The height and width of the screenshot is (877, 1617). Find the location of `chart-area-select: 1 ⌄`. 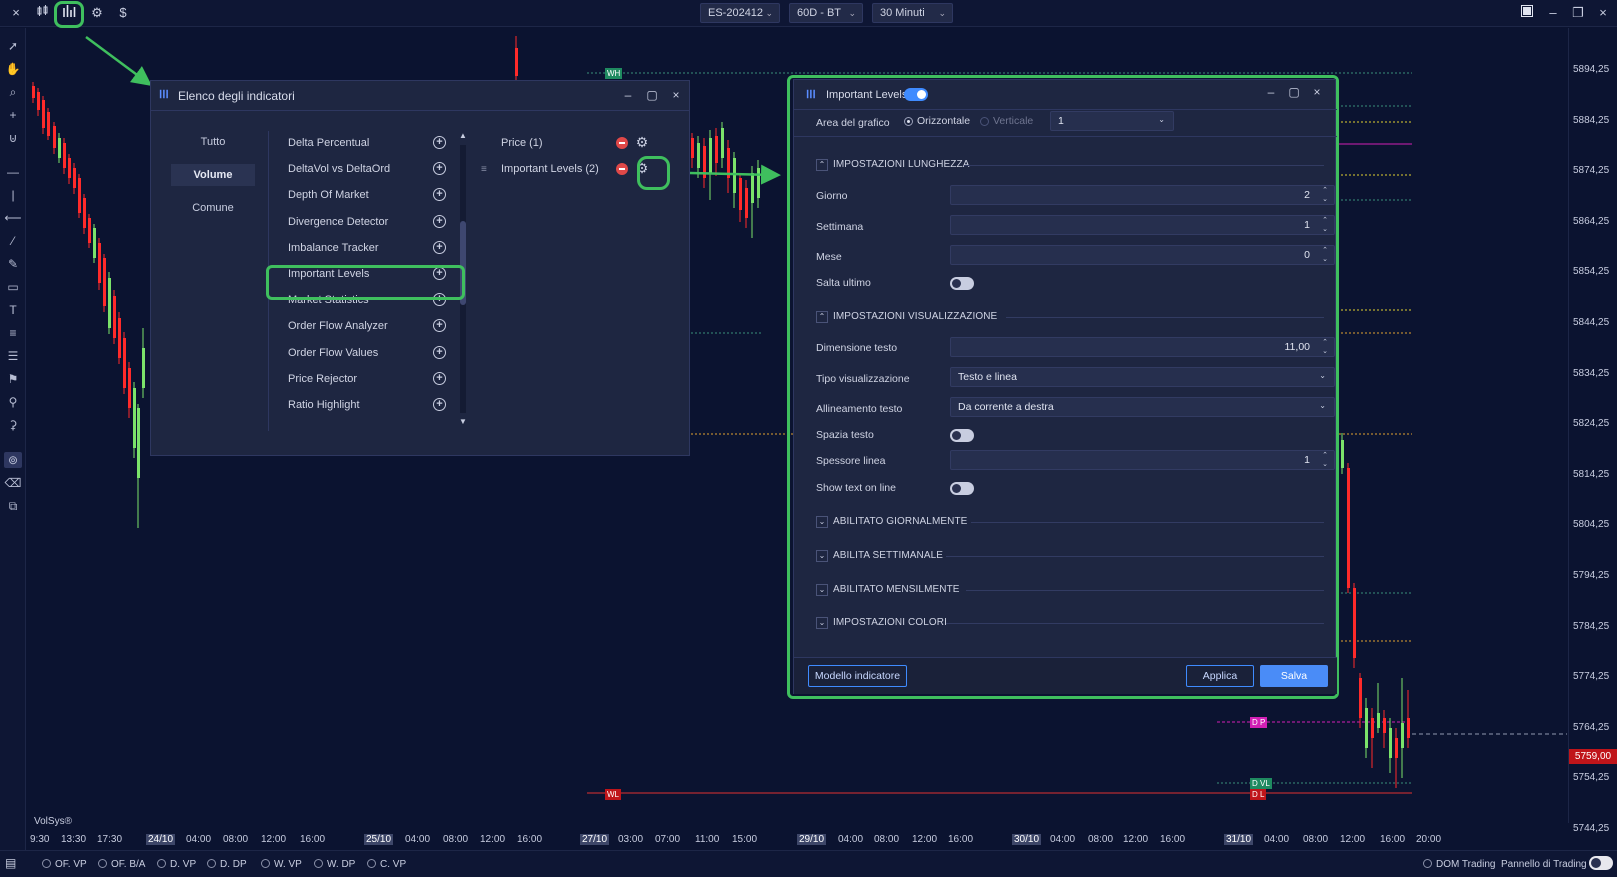

chart-area-select: 1 ⌄ is located at coordinates (1112, 121).